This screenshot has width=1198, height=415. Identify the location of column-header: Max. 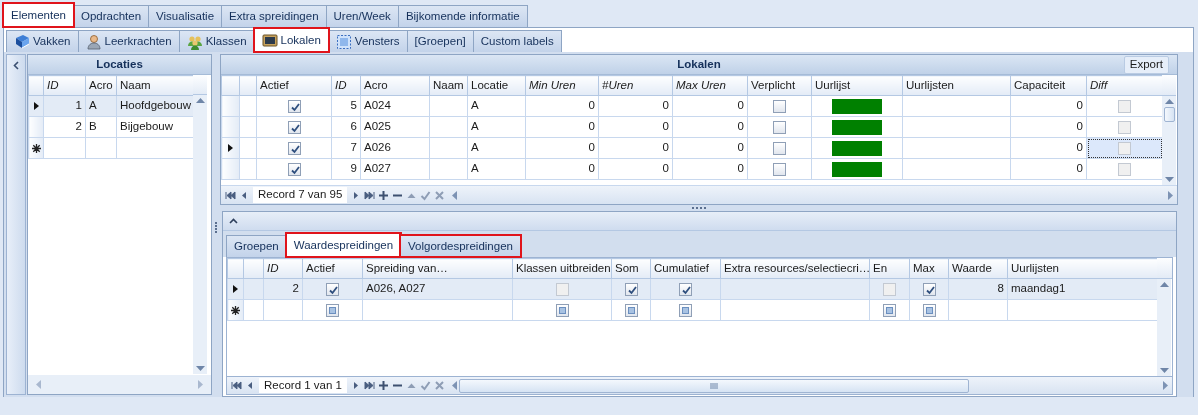
(929, 268).